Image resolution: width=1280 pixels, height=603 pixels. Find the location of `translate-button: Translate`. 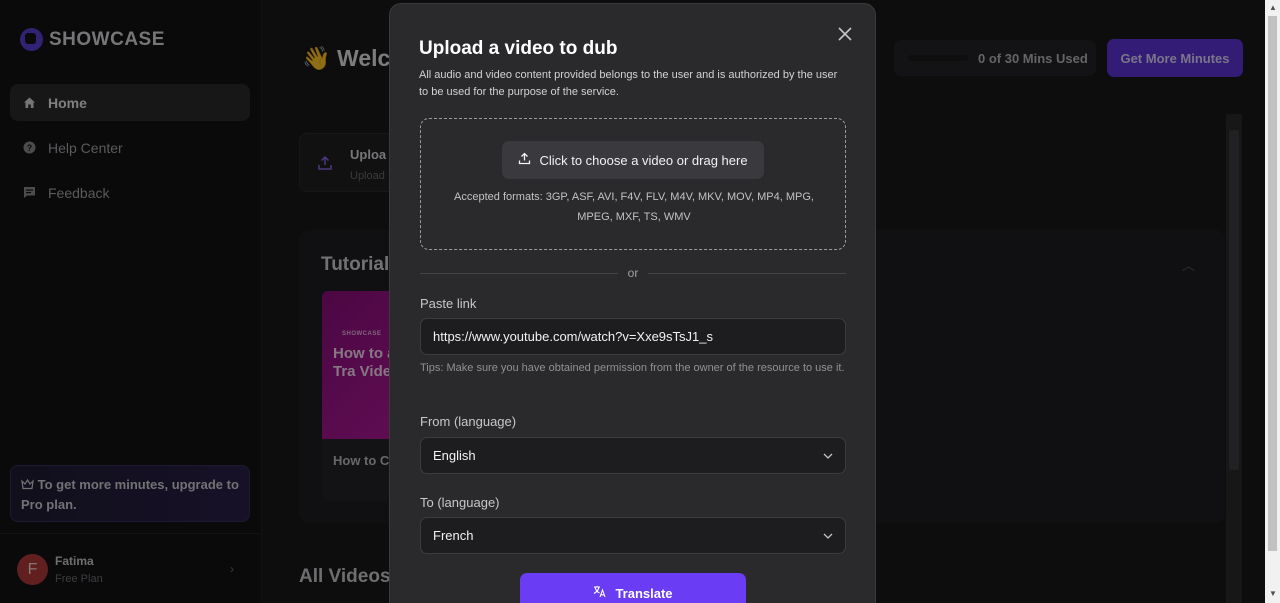

translate-button: Translate is located at coordinates (633, 588).